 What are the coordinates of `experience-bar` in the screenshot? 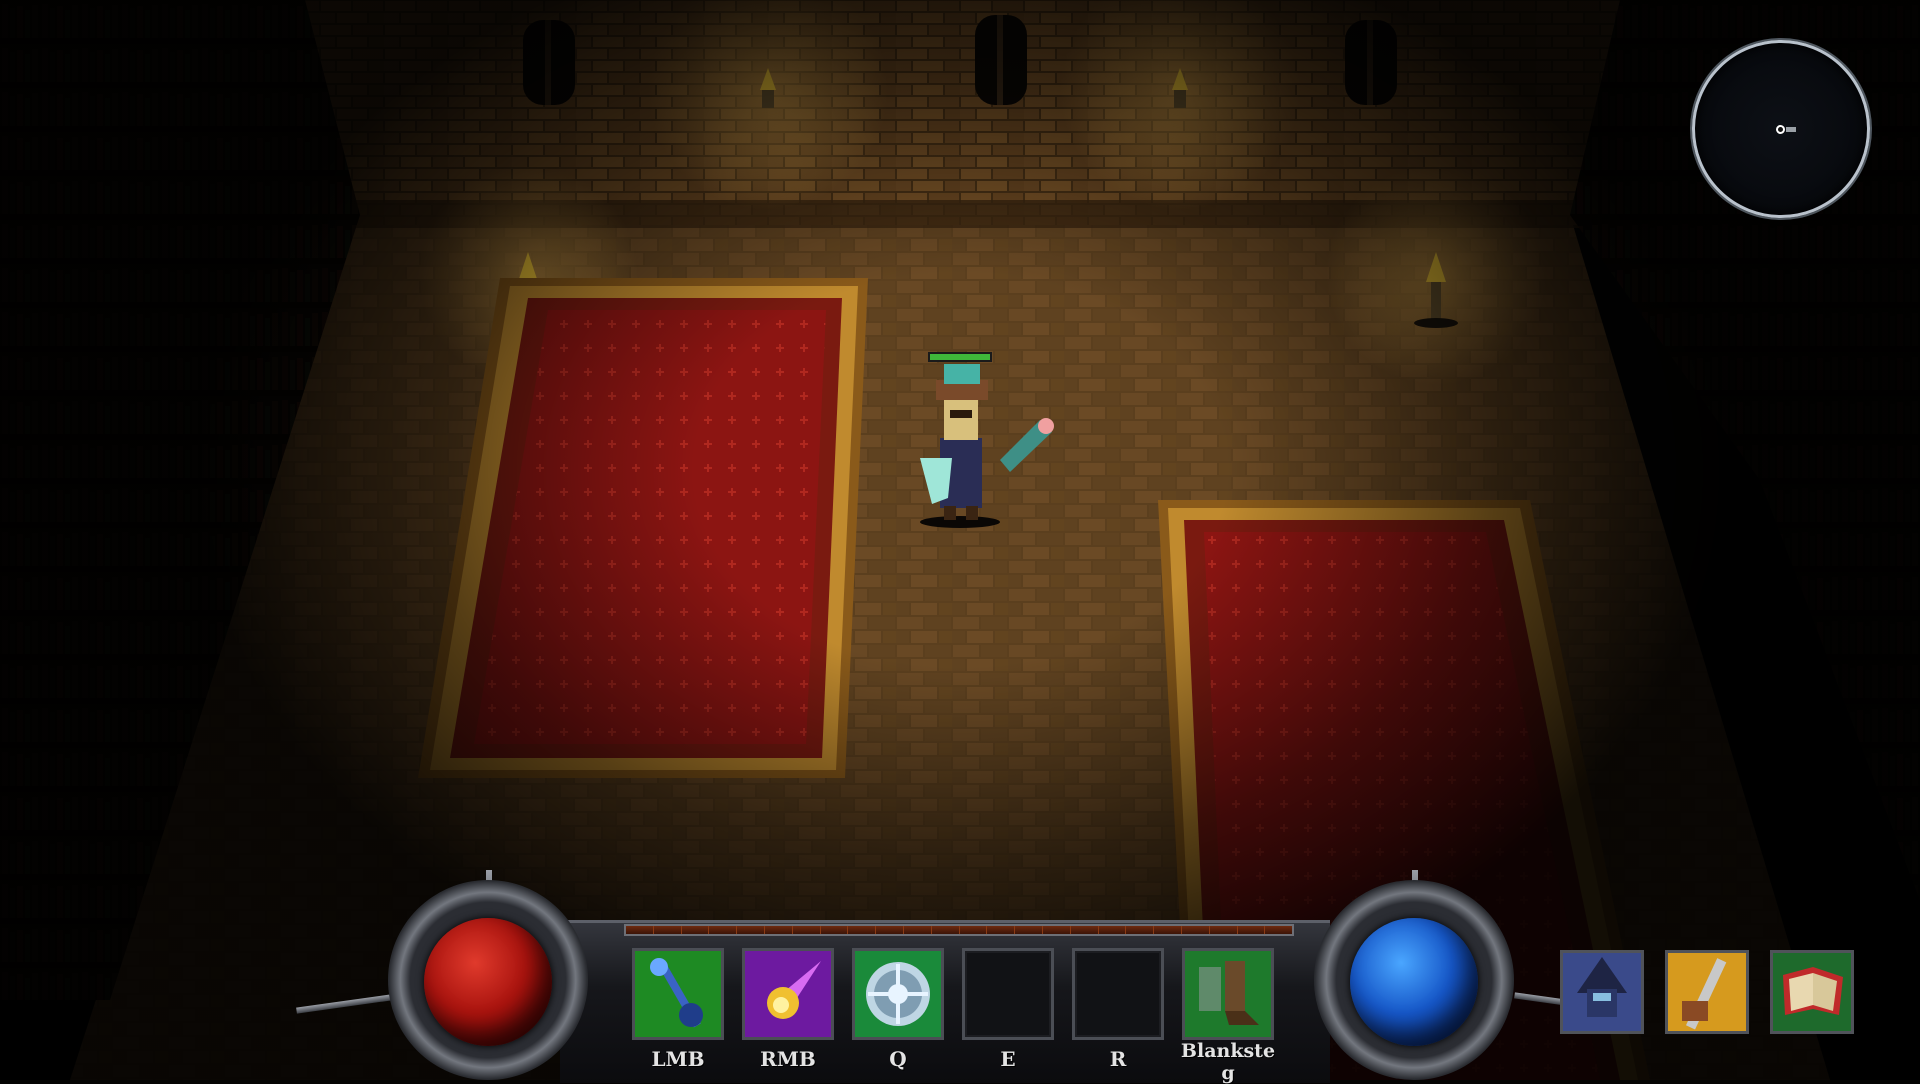 It's located at (959, 930).